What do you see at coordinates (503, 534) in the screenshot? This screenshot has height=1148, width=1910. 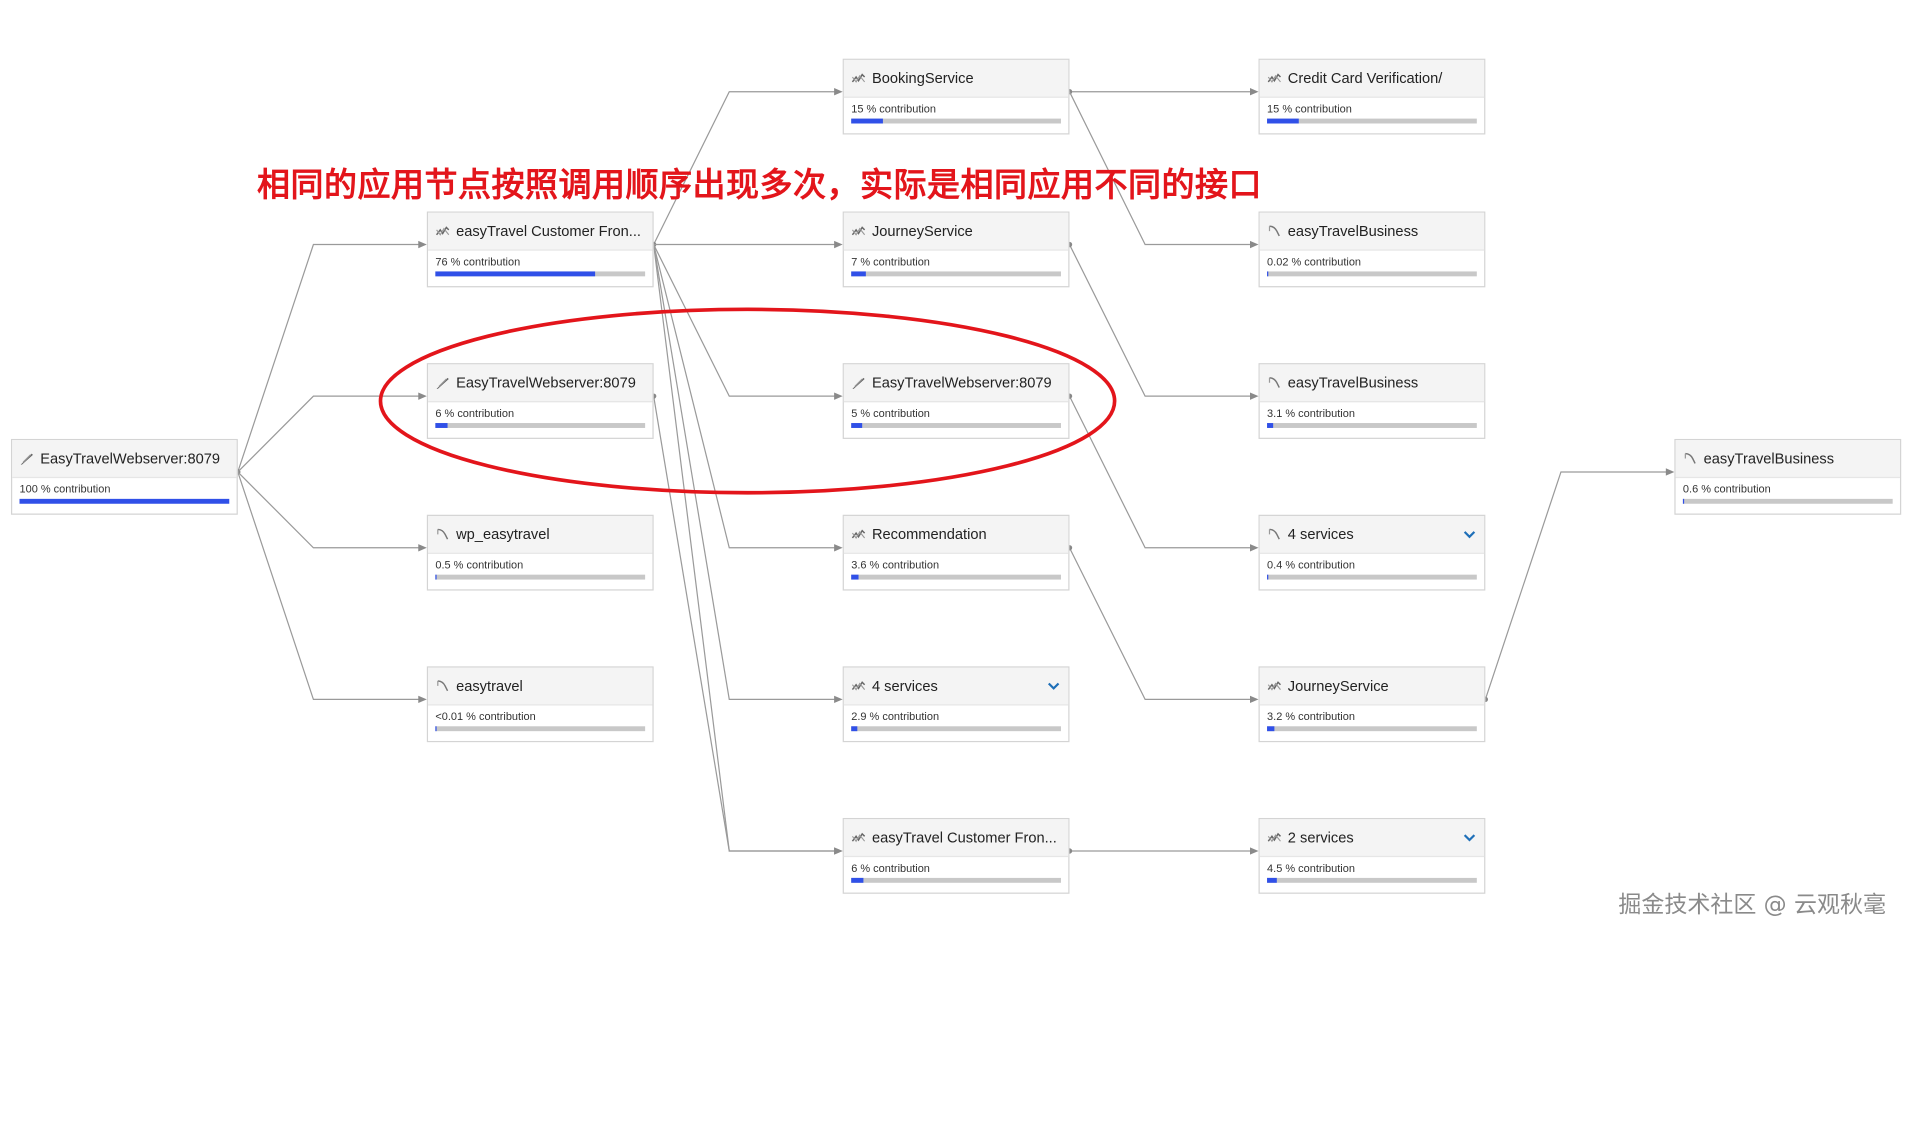 I see `node-title: wp_easytravel` at bounding box center [503, 534].